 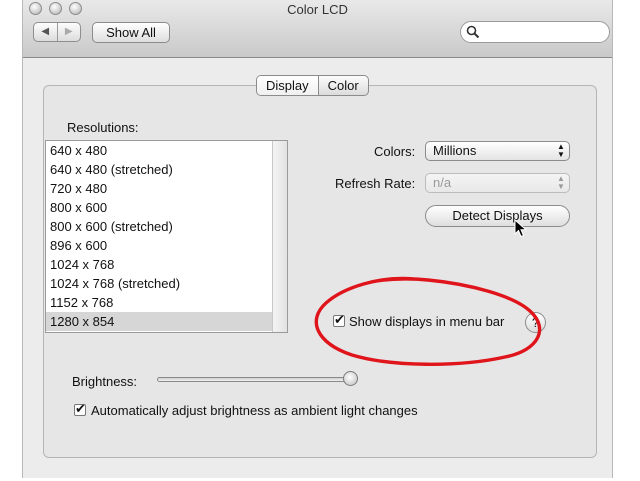 I want to click on help-button: ?, so click(x=535, y=322).